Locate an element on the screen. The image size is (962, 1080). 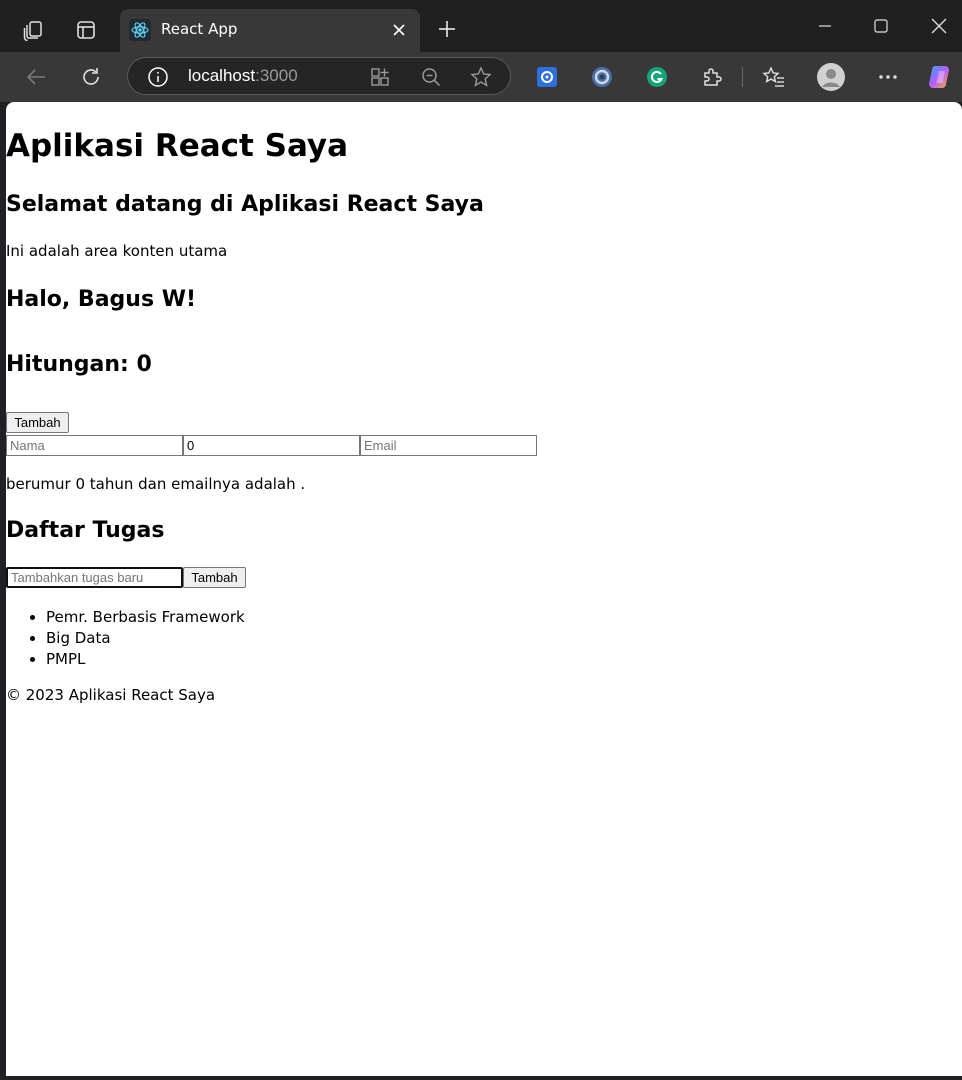
workspaces-icon is located at coordinates (33, 30).